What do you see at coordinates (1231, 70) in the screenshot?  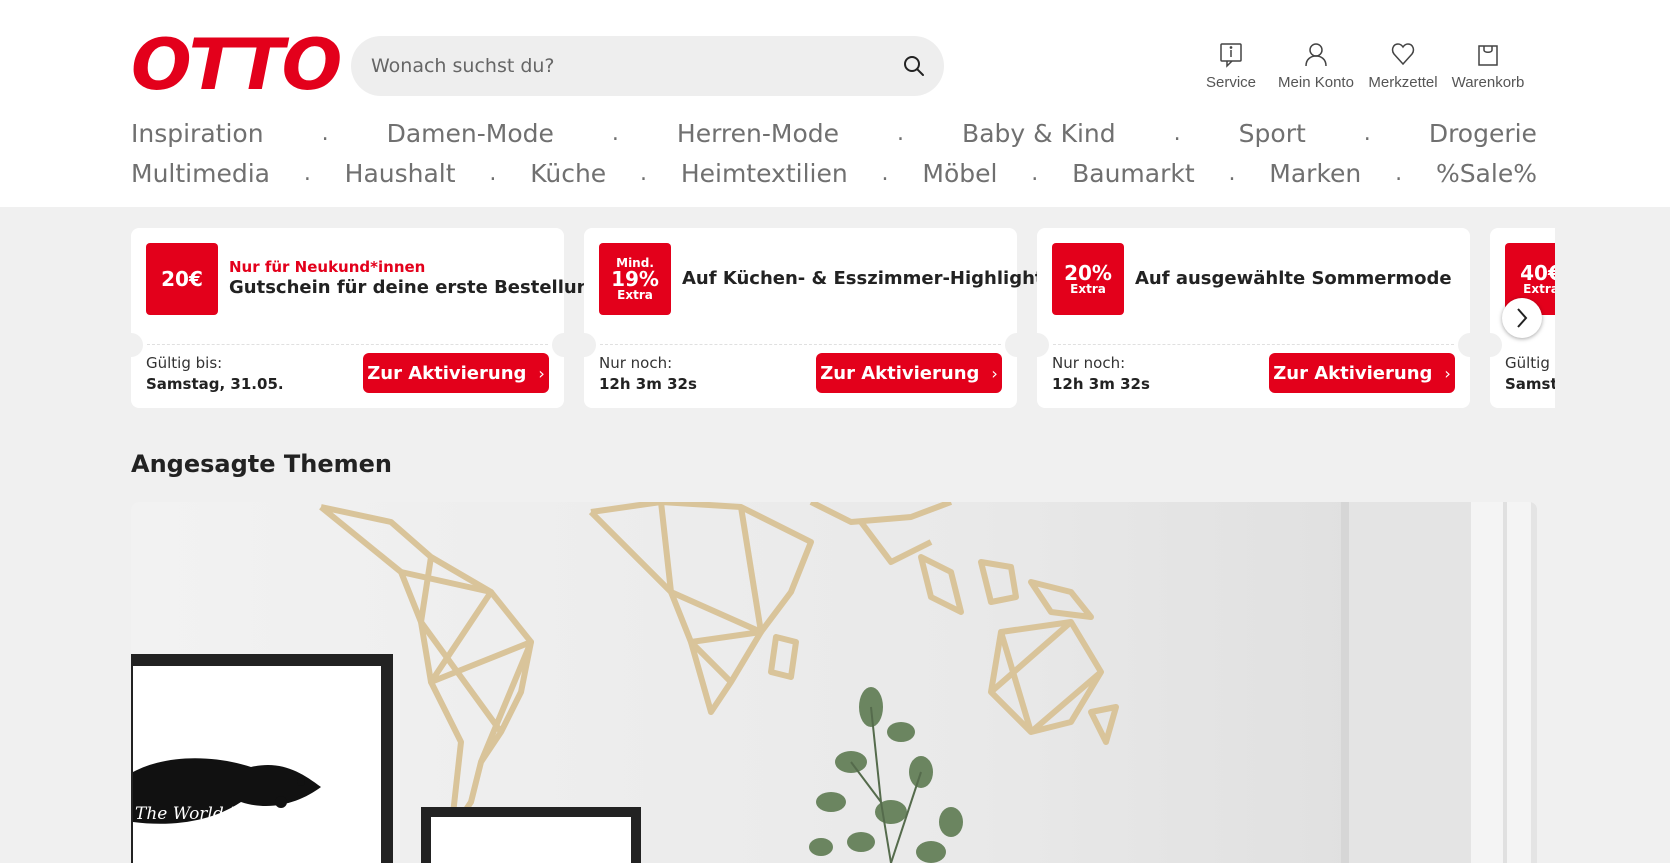 I see `service-button: Service` at bounding box center [1231, 70].